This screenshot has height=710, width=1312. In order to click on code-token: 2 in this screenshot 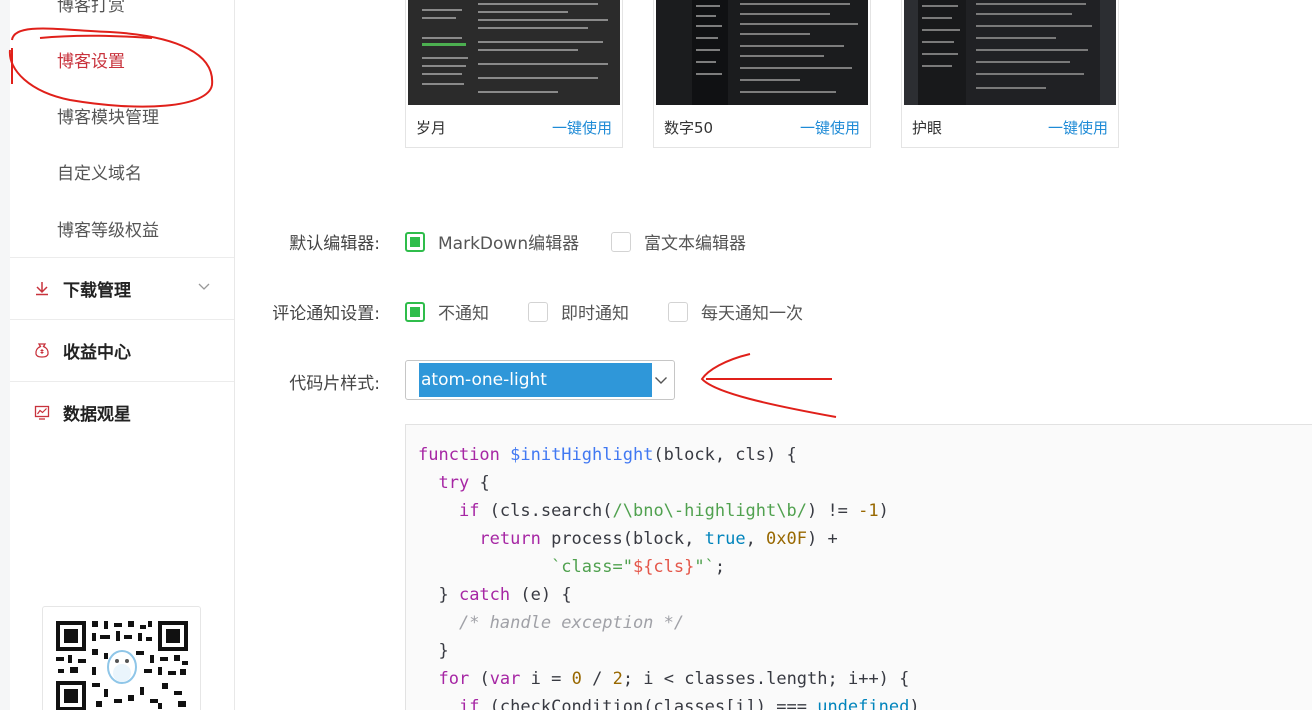, I will do `click(617, 679)`.